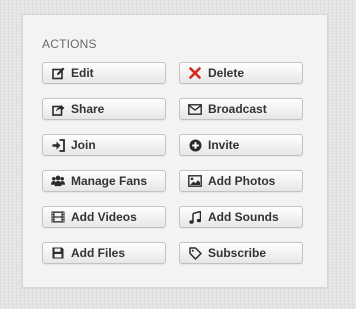 This screenshot has height=309, width=356. I want to click on invite-button: Invite, so click(241, 145).